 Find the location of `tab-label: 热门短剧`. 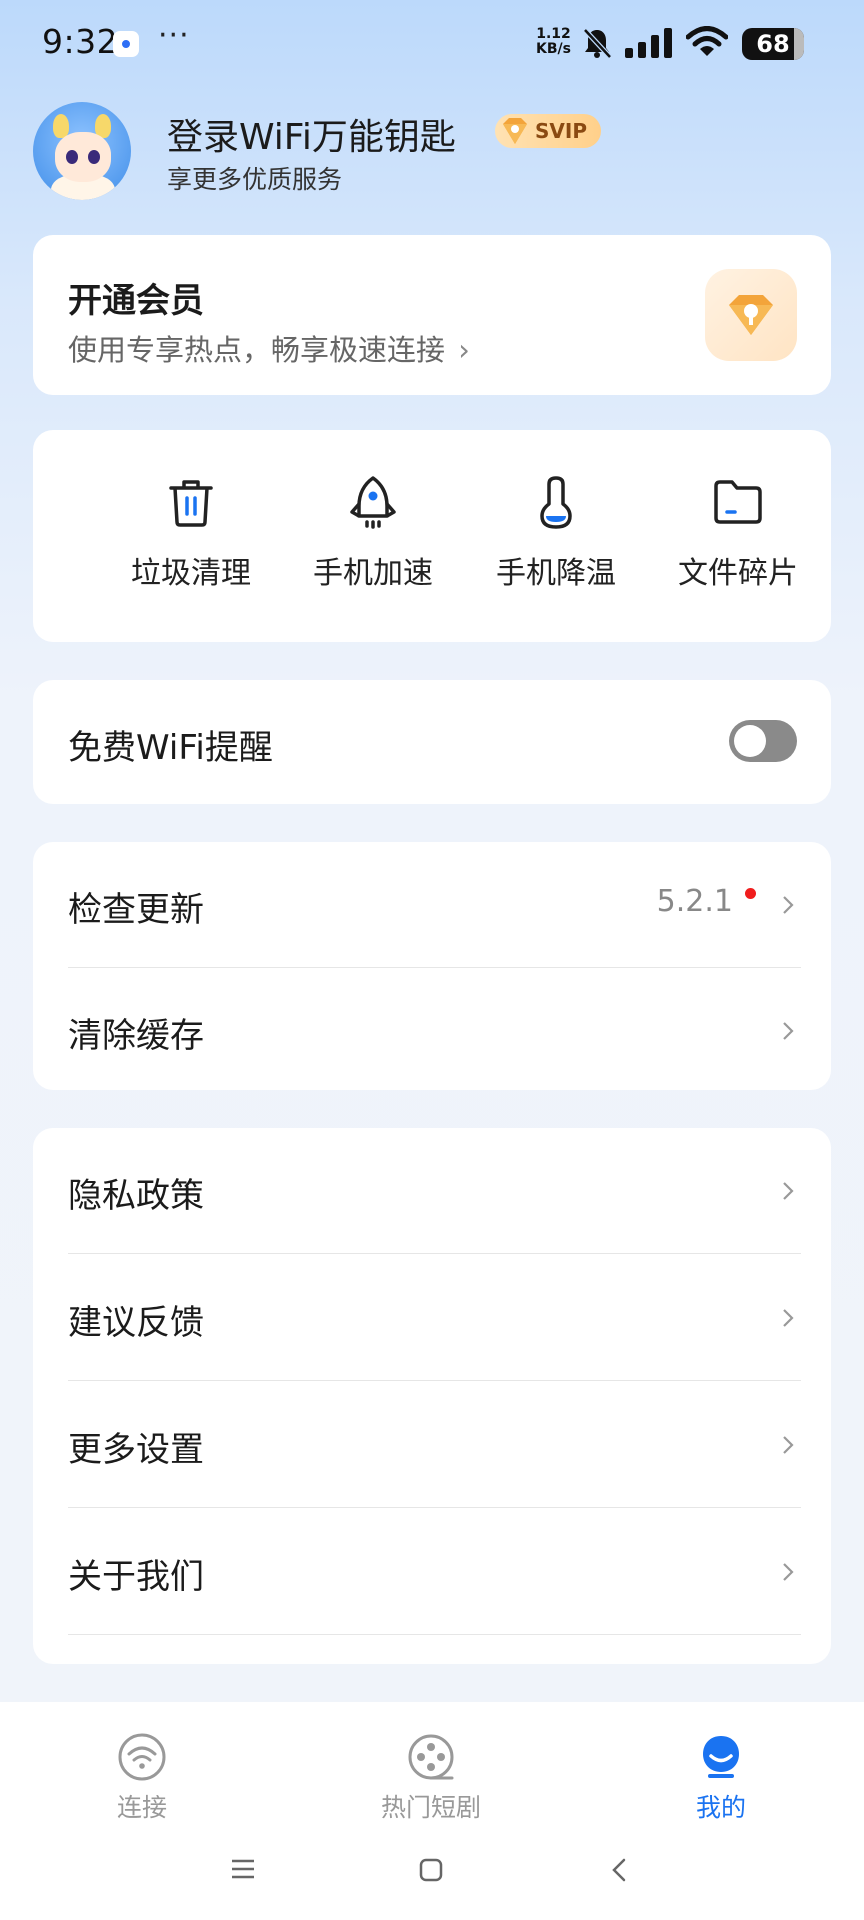

tab-label: 热门短剧 is located at coordinates (430, 1807).